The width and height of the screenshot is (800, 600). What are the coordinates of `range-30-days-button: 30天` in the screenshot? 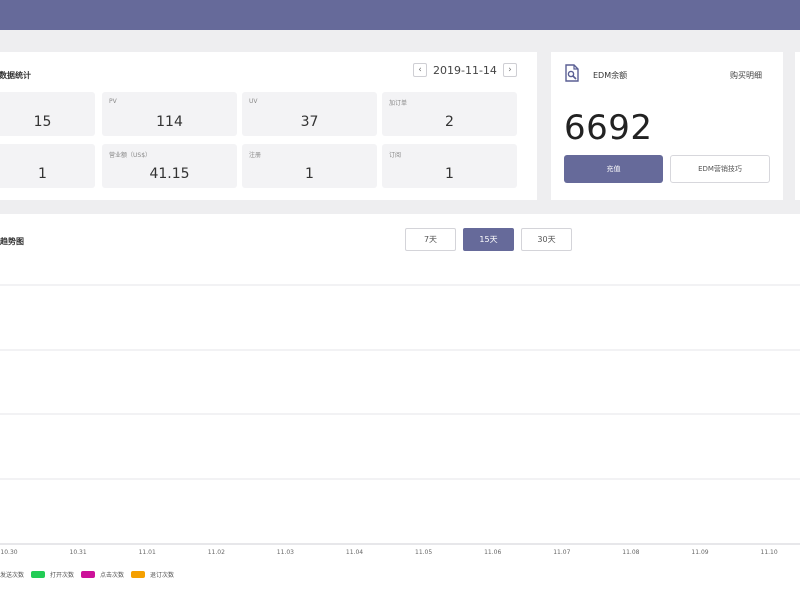 It's located at (546, 239).